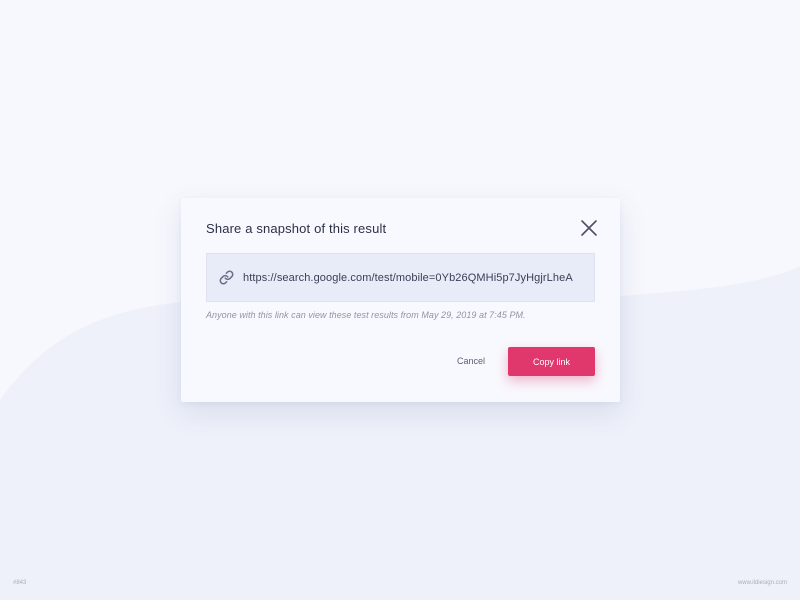 The image size is (800, 600). I want to click on cancel-button: Cancel, so click(471, 361).